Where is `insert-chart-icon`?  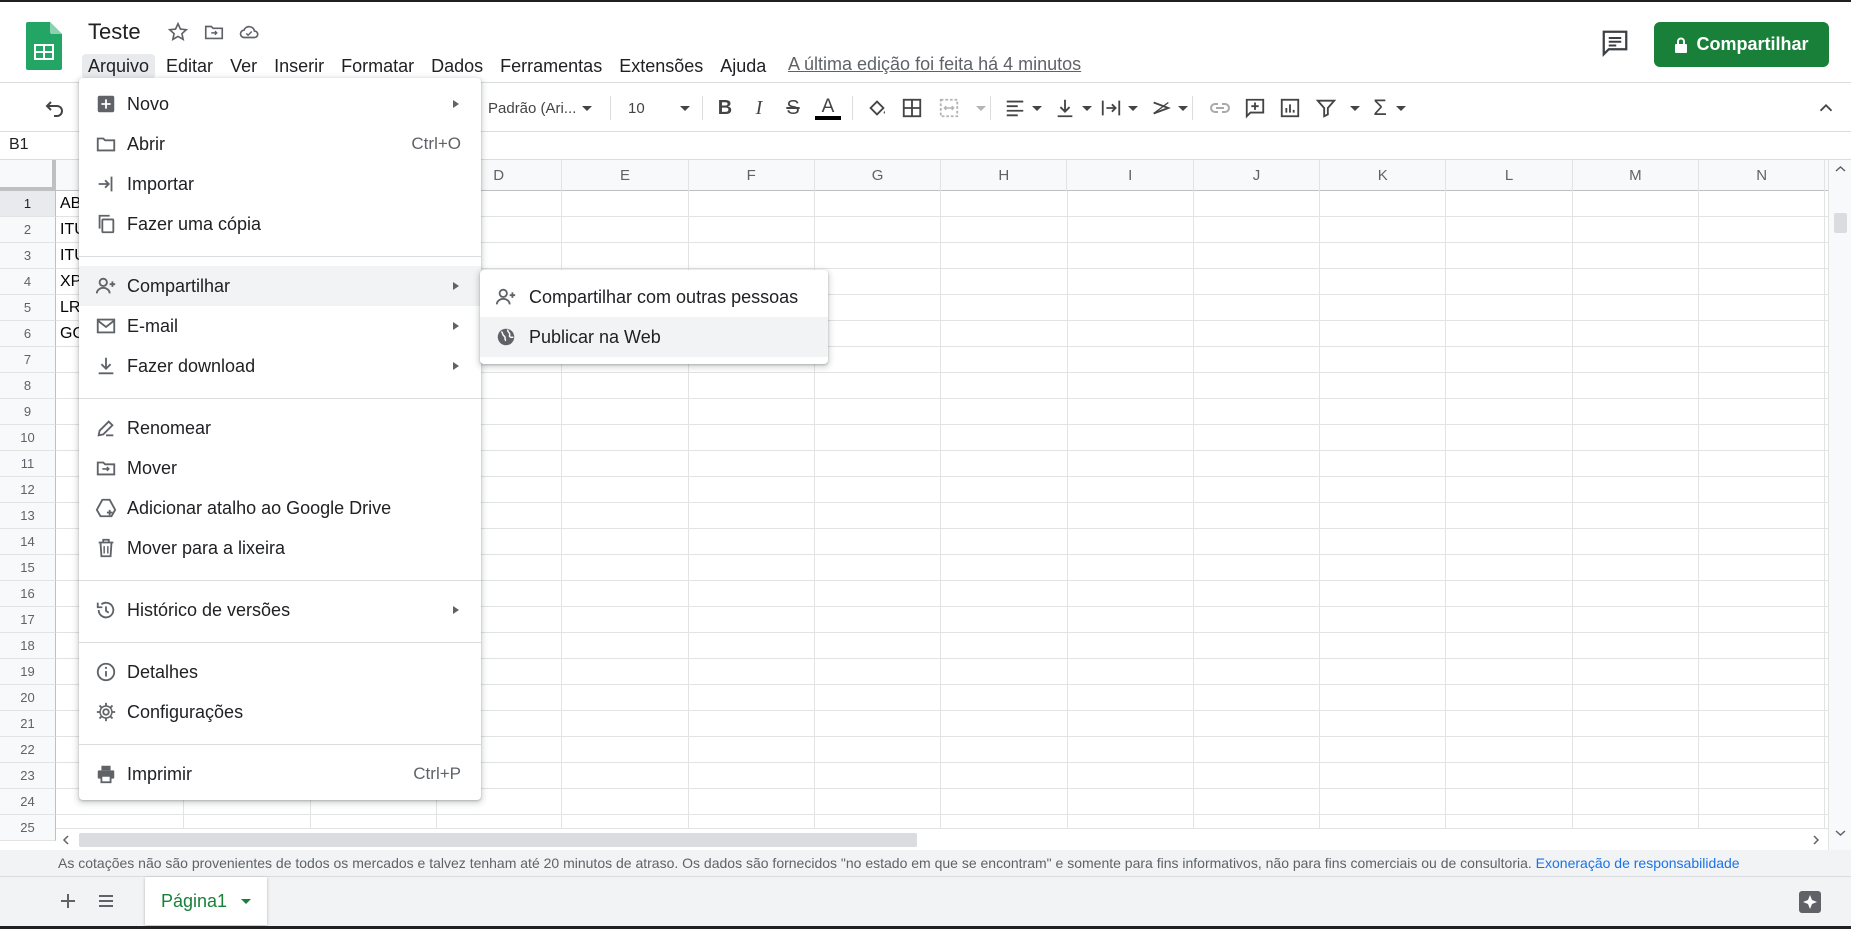 insert-chart-icon is located at coordinates (1290, 108).